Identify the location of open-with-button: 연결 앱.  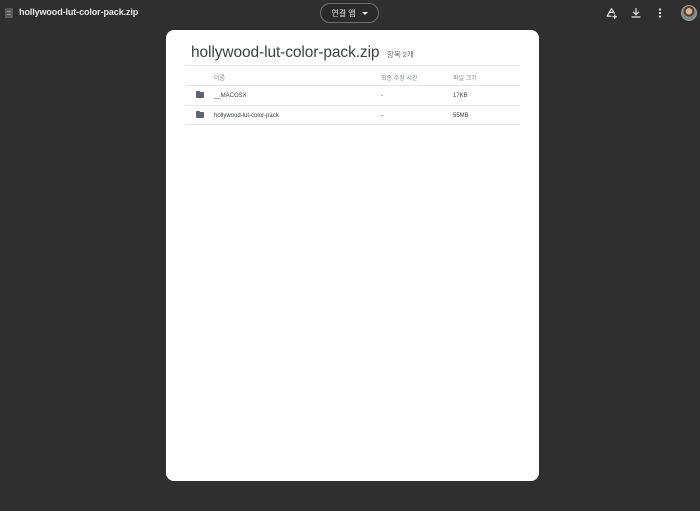
(349, 13).